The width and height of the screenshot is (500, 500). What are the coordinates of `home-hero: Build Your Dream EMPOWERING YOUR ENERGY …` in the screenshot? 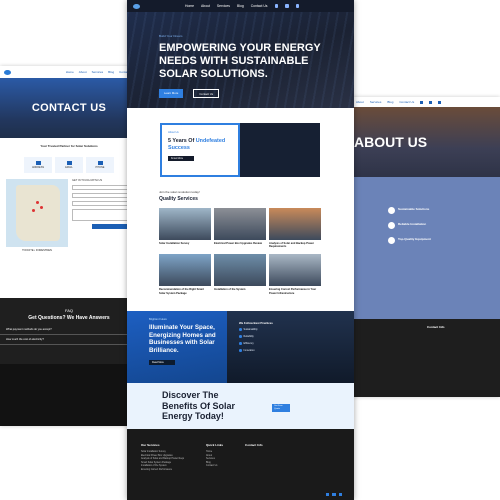 It's located at (240, 60).